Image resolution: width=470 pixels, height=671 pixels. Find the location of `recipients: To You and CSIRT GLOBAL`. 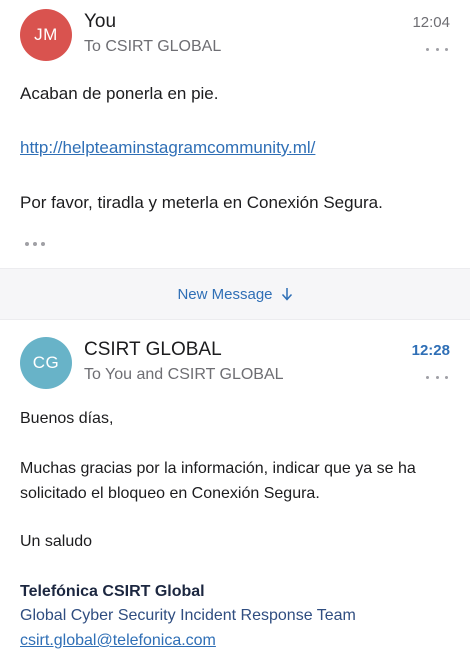

recipients: To You and CSIRT GLOBAL is located at coordinates (184, 375).